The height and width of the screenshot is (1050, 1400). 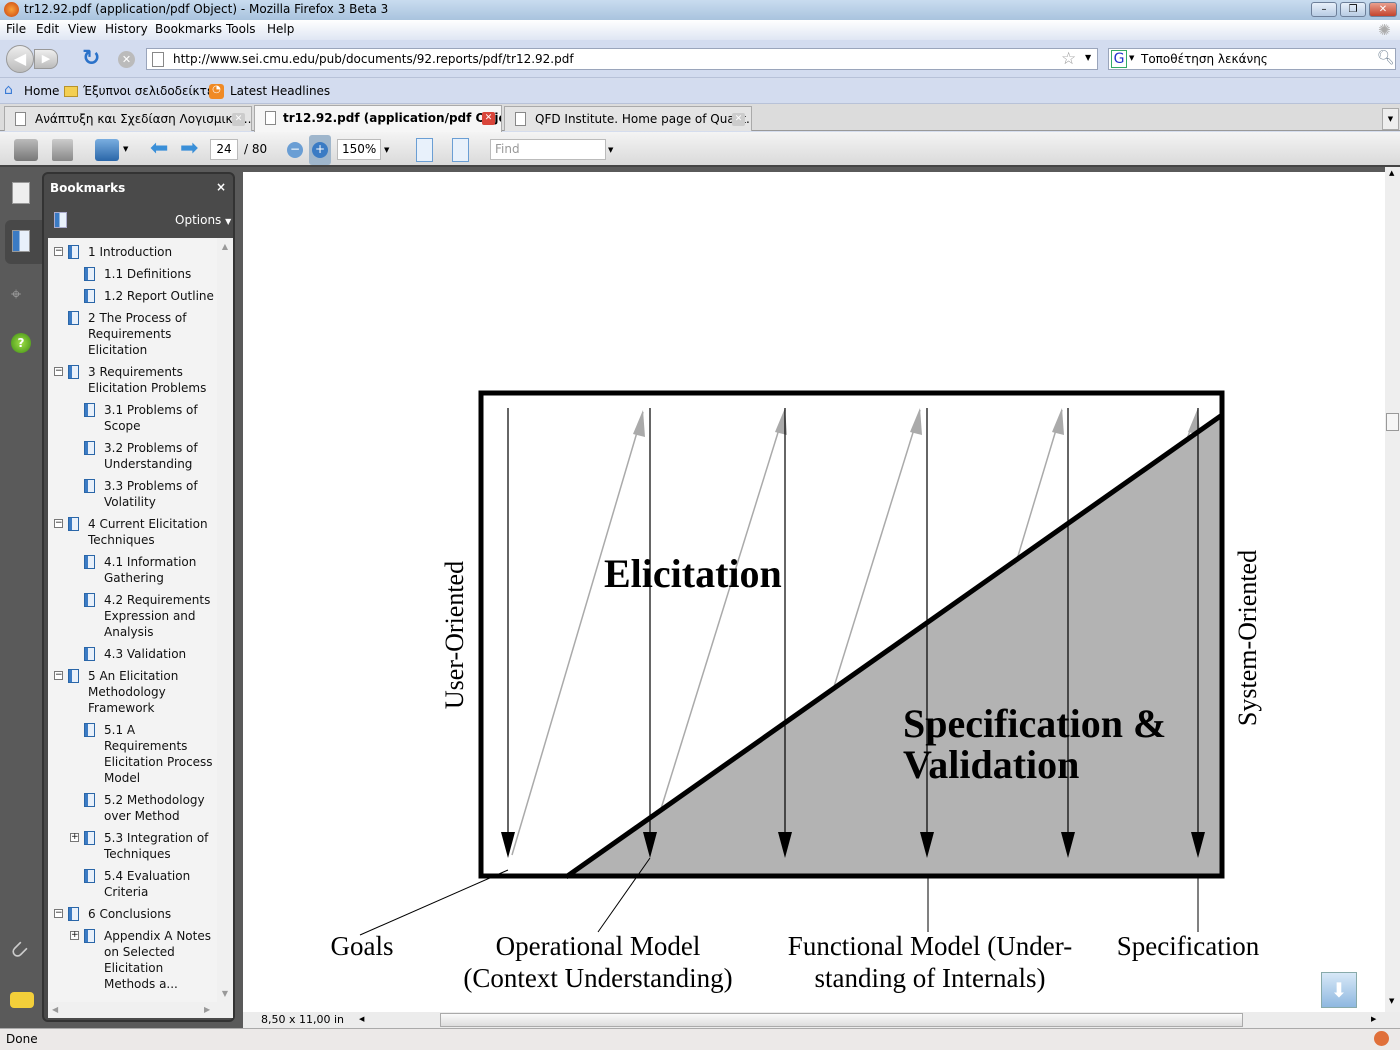 I want to click on fit-page-icon, so click(x=460, y=150).